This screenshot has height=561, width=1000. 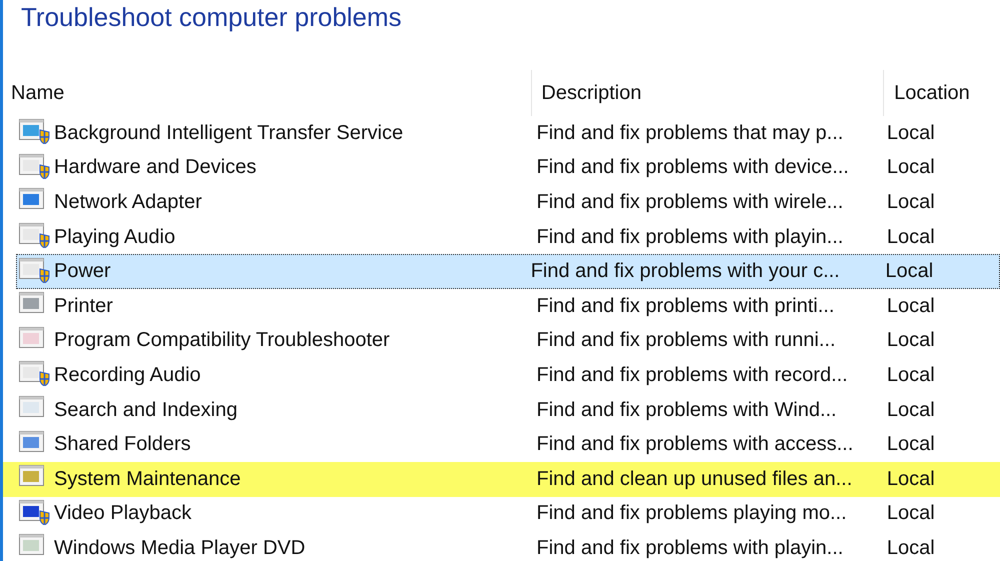 What do you see at coordinates (501, 168) in the screenshot?
I see `table-row: Hardware and Devices Find and fix problems with device... Local` at bounding box center [501, 168].